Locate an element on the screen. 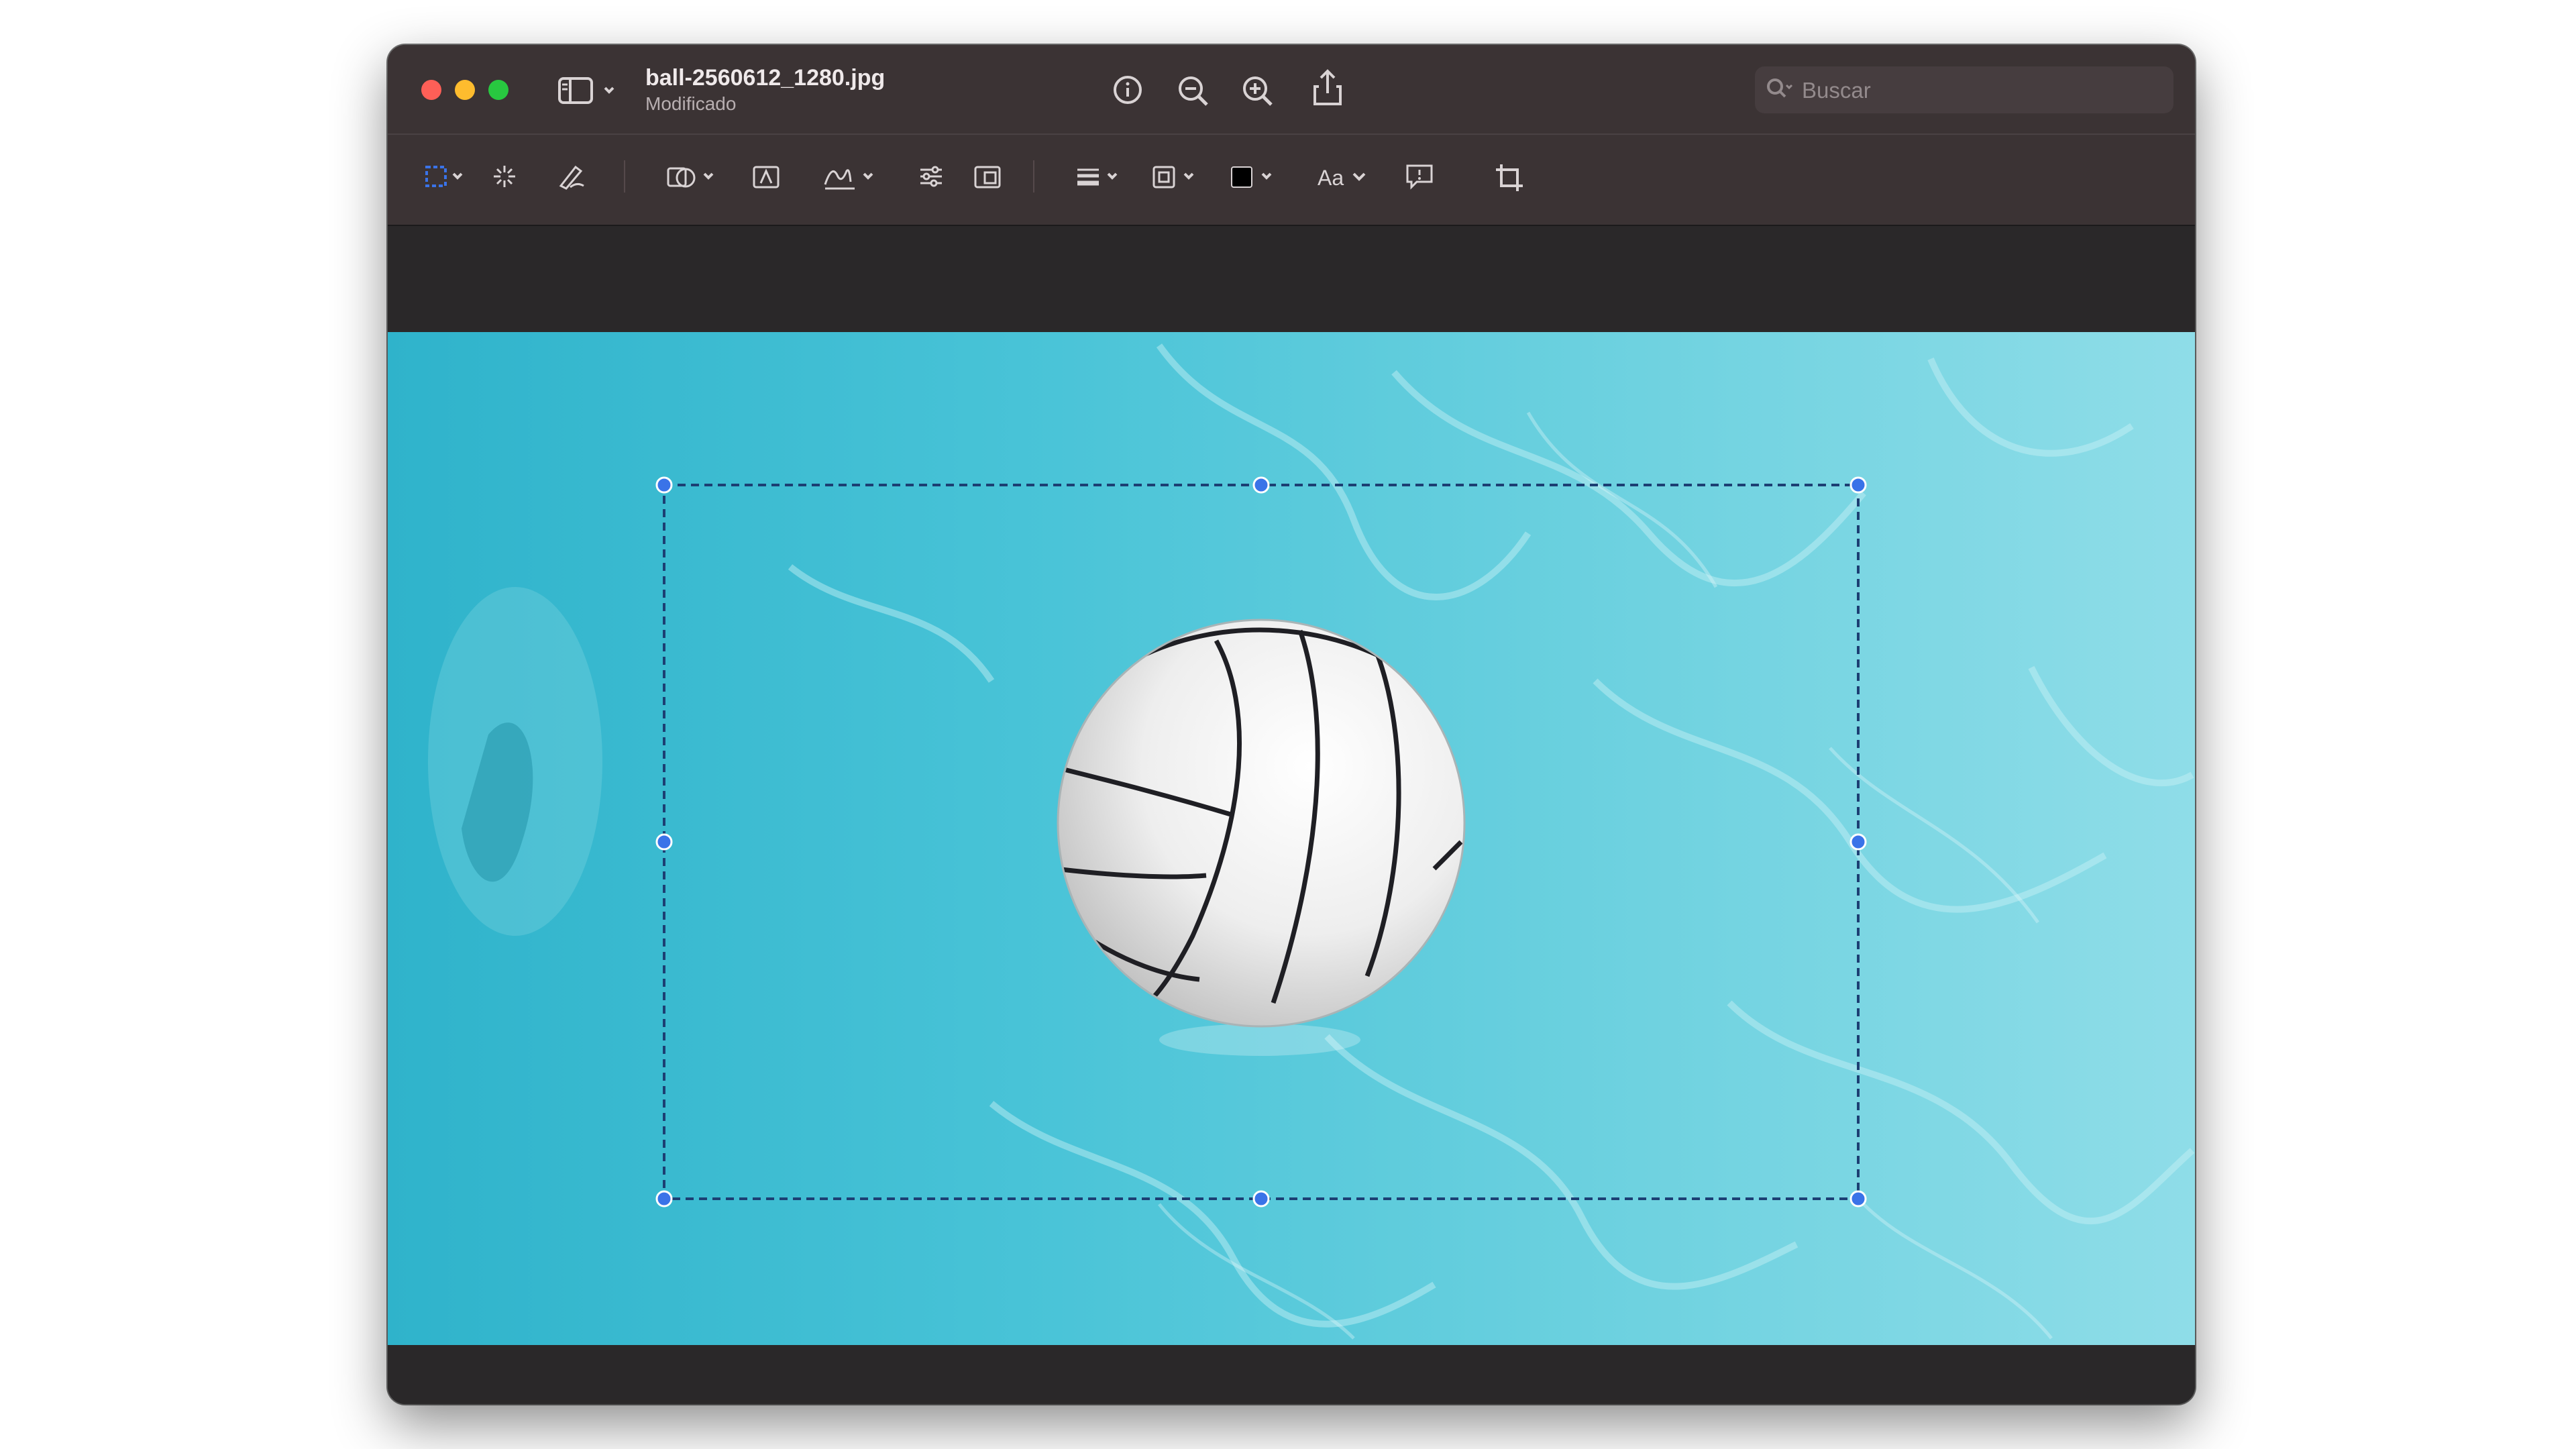  rectangular-selection-icon is located at coordinates (447, 176).